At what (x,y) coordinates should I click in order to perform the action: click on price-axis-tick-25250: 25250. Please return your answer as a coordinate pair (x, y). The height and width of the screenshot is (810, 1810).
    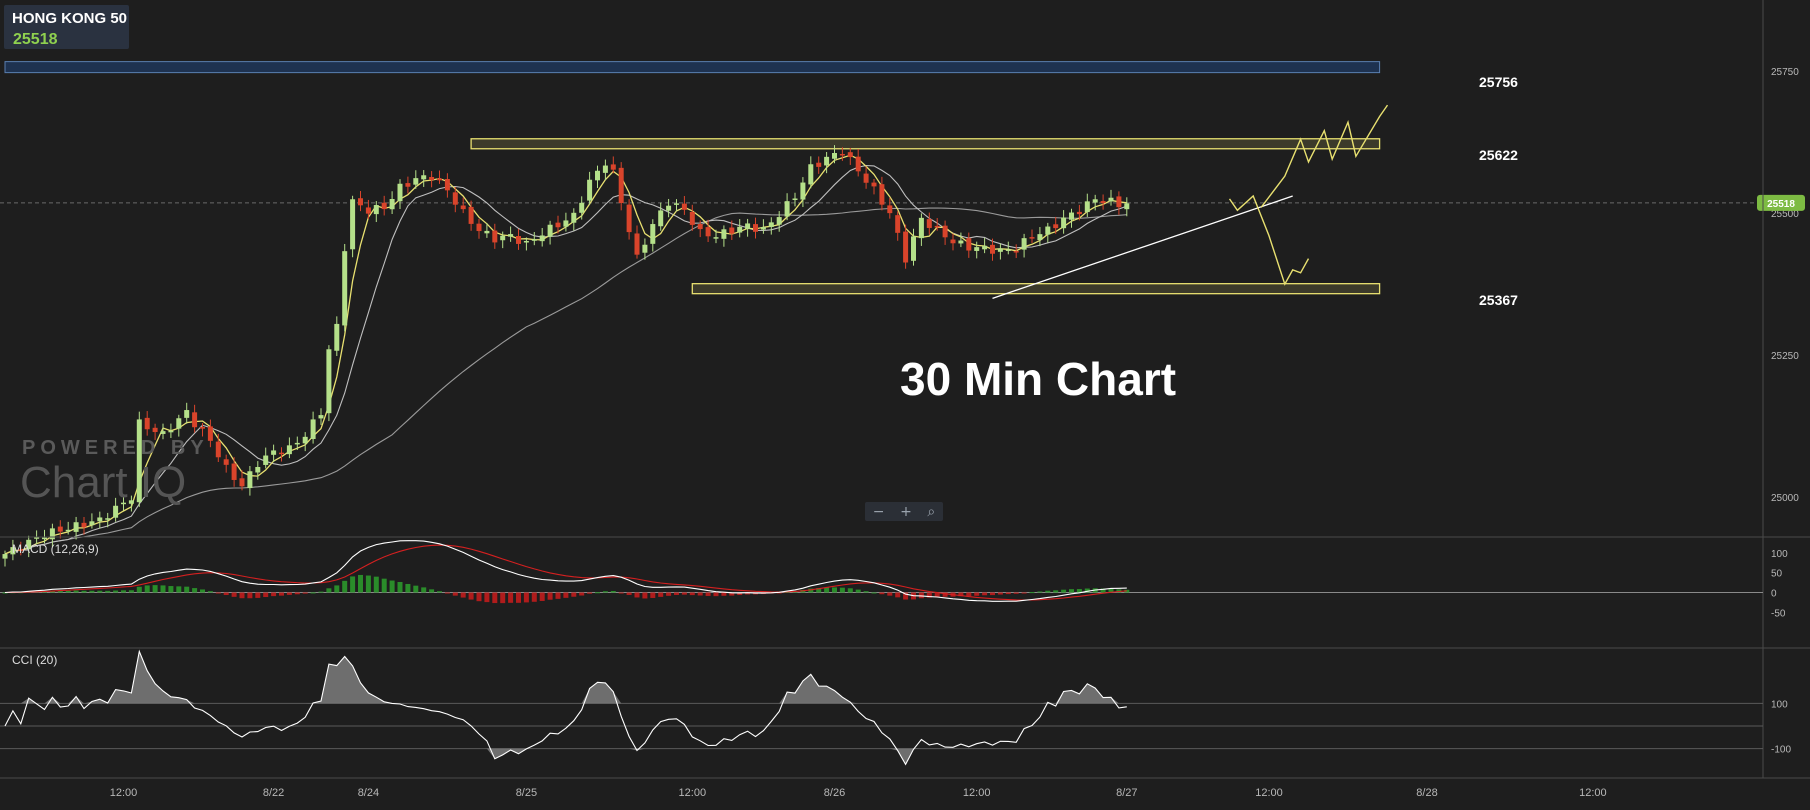
    Looking at the image, I should click on (1785, 356).